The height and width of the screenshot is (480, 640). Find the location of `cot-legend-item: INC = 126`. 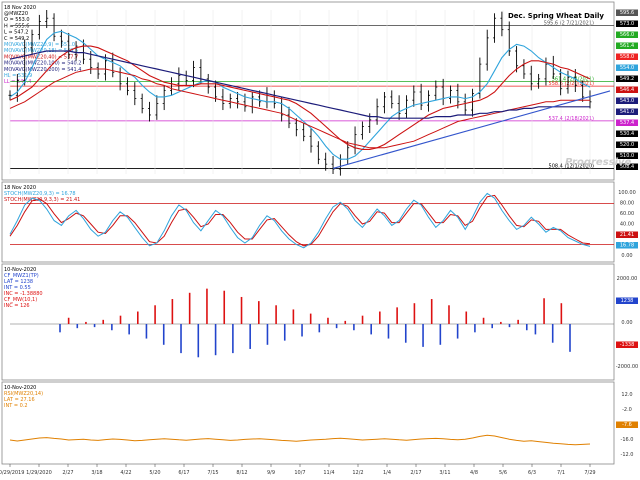

cot-legend-item: INC = 126 is located at coordinates (17, 306).